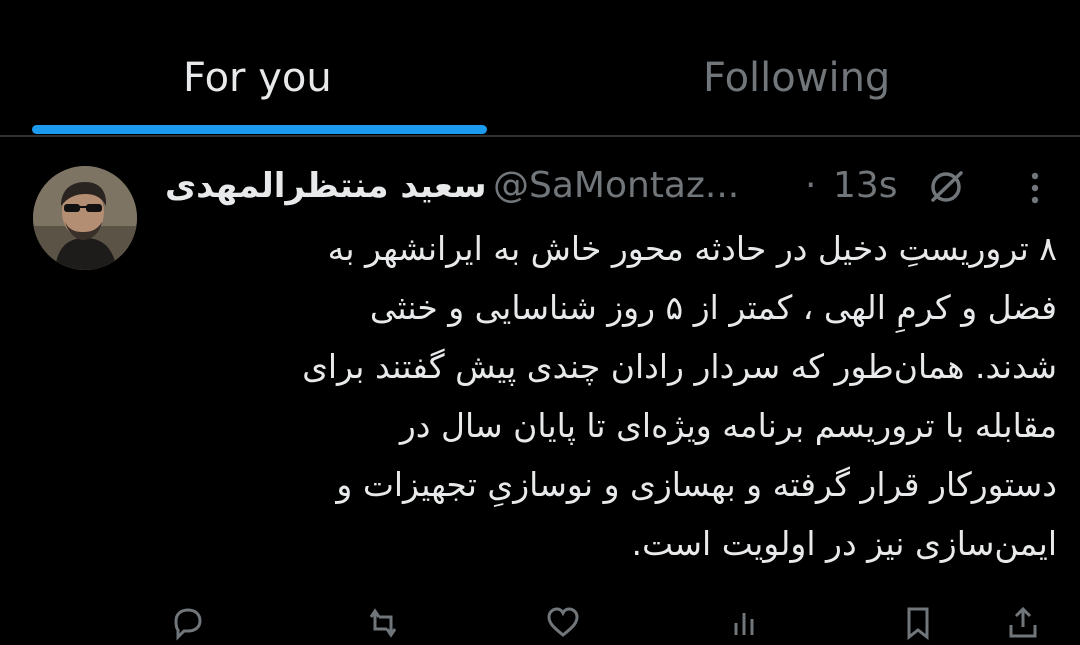  What do you see at coordinates (946, 187) in the screenshot?
I see `grok-icon` at bounding box center [946, 187].